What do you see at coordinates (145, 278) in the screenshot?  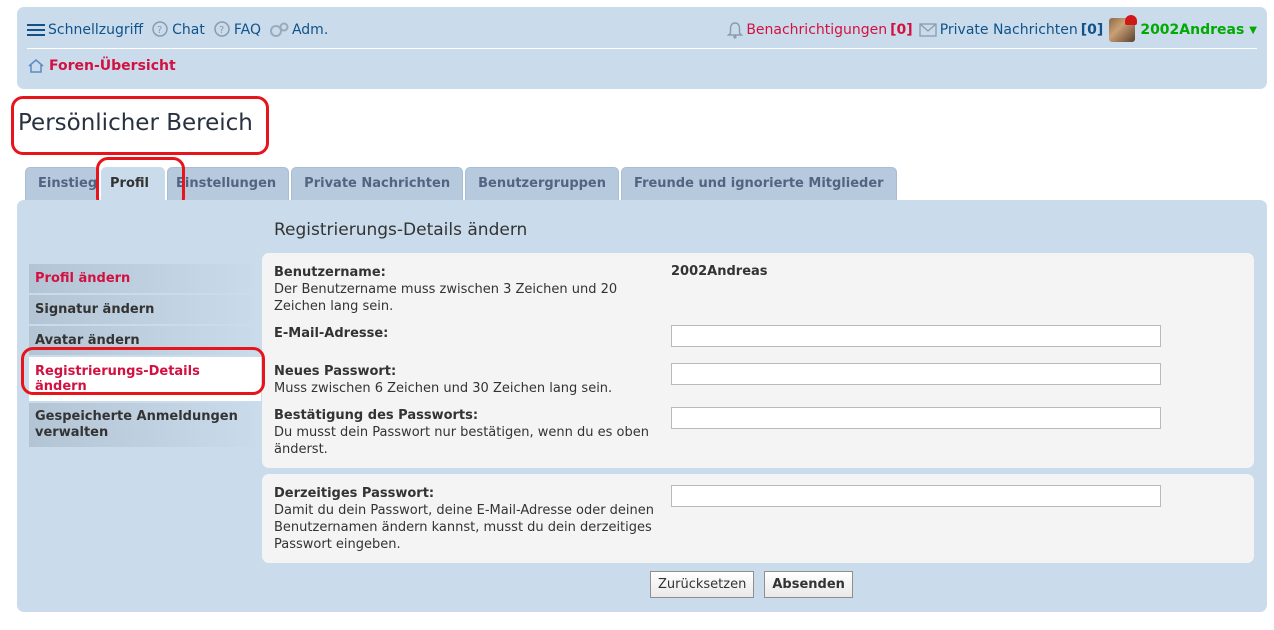 I see `sidebar-item-edit-profile: Profil ändern` at bounding box center [145, 278].